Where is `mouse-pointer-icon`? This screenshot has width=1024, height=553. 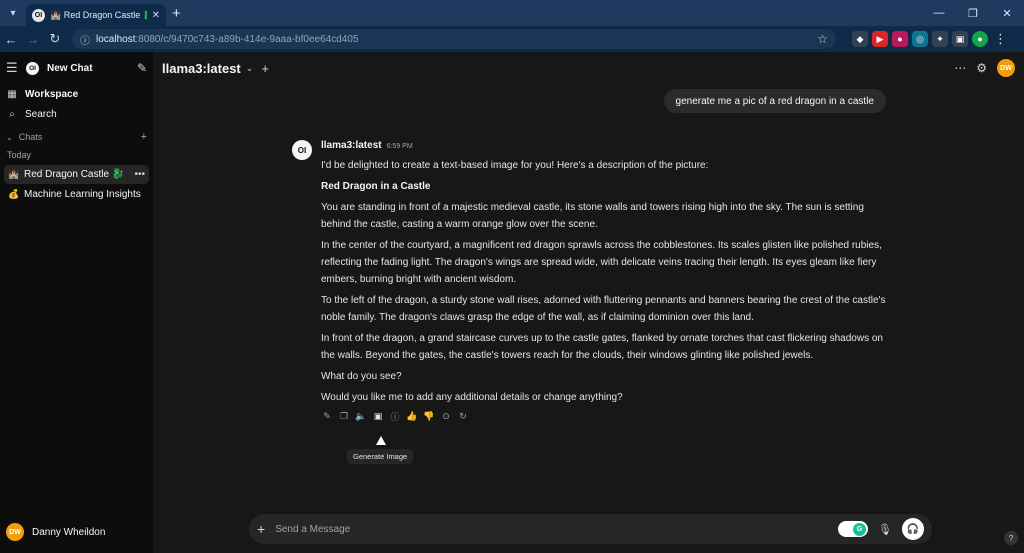
mouse-pointer-icon is located at coordinates (381, 440).